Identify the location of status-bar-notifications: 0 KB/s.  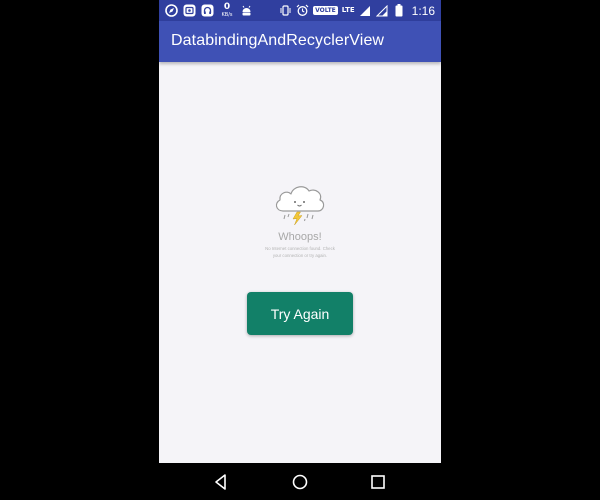
(209, 10).